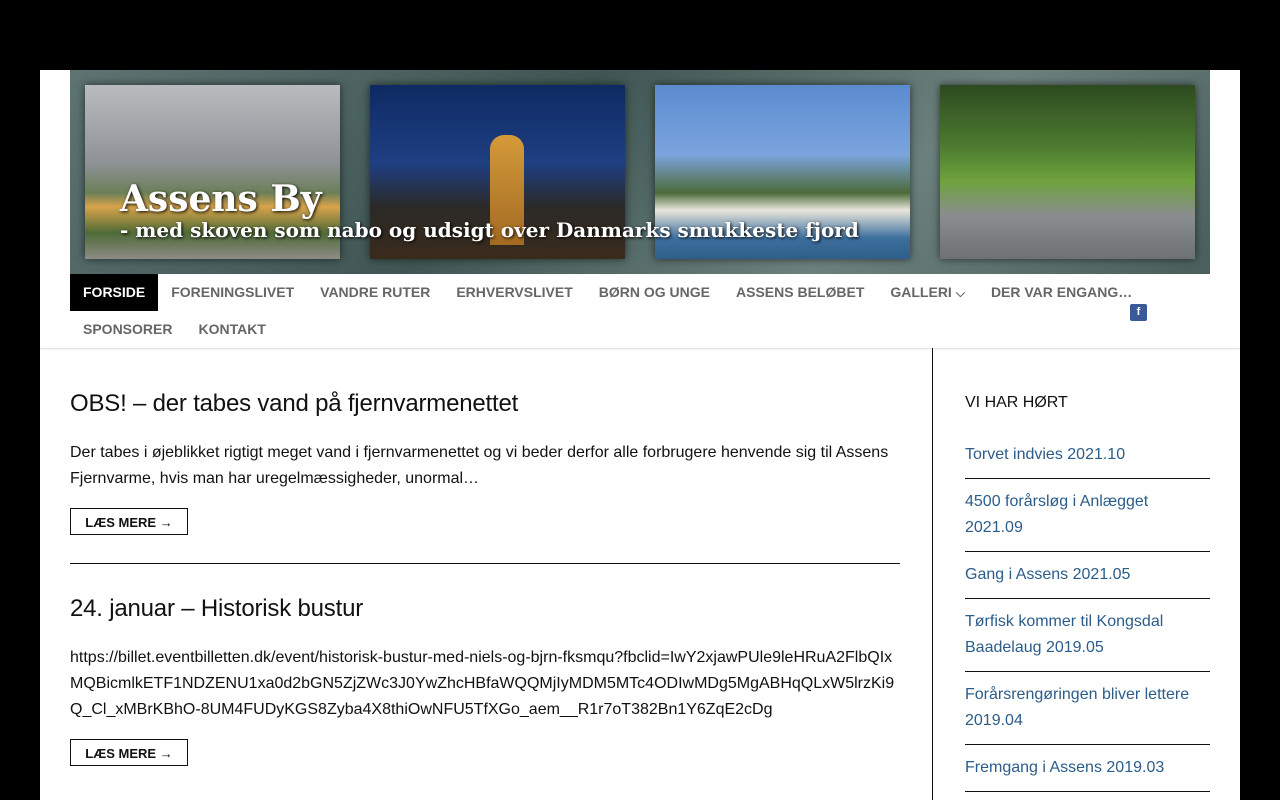  Describe the element at coordinates (221, 199) in the screenshot. I see `site-title: Assens By` at that location.